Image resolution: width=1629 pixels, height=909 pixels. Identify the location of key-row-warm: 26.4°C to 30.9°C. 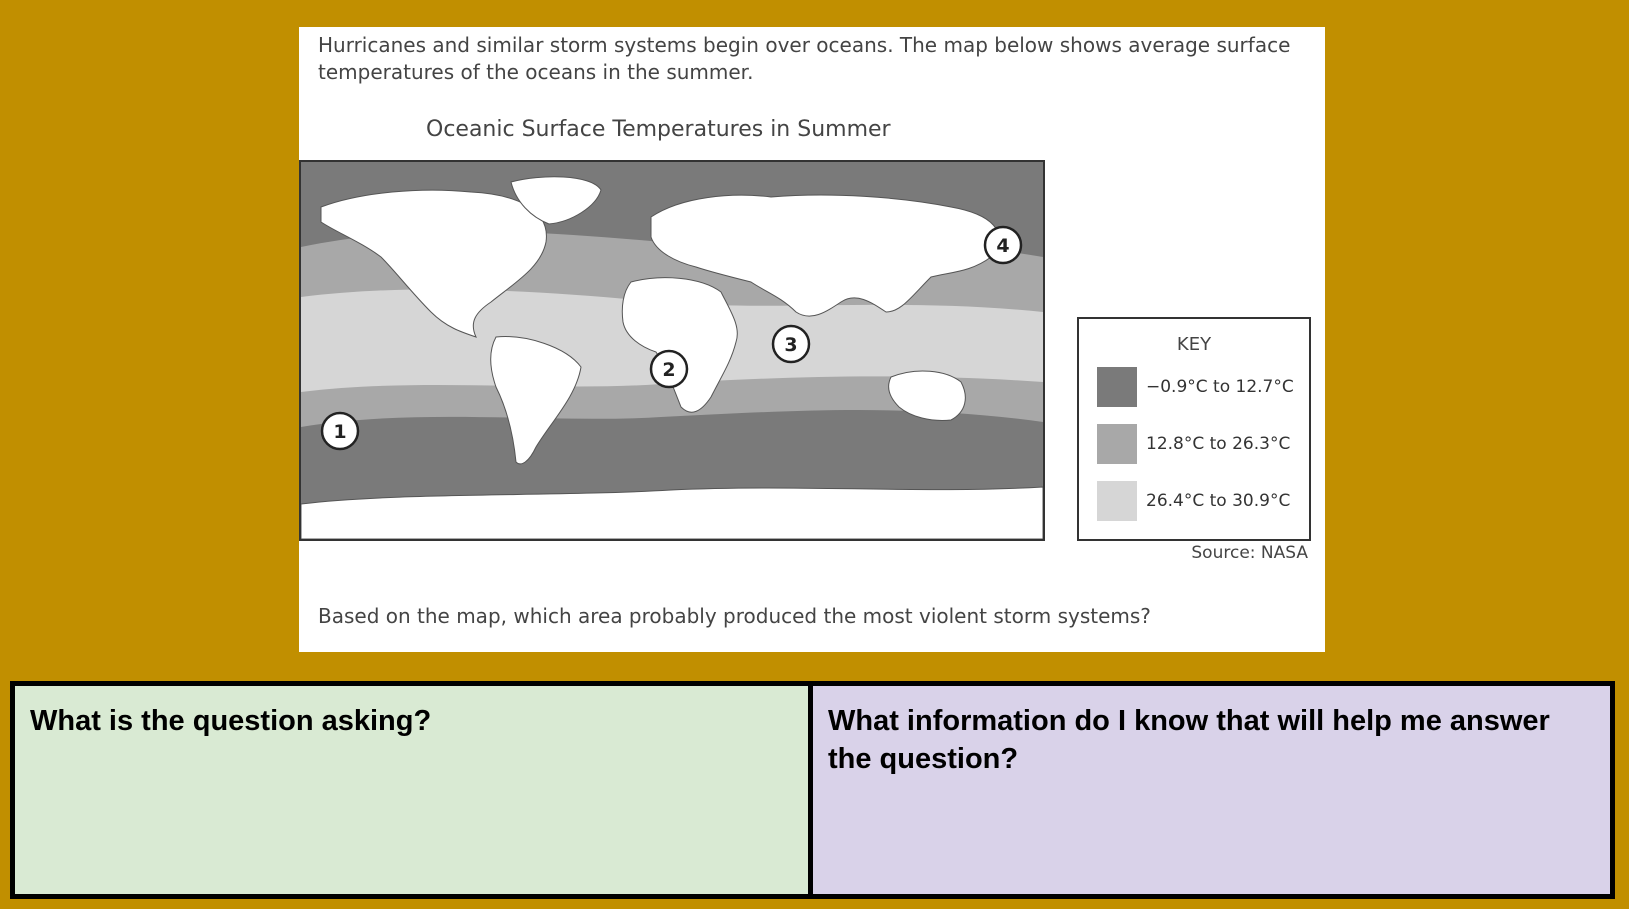
(1193, 501).